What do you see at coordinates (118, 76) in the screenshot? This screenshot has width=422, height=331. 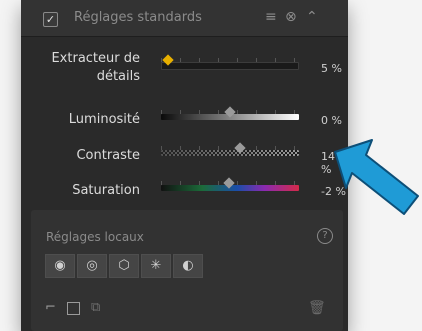 I see `detail-extractor-label-line2: détails` at bounding box center [118, 76].